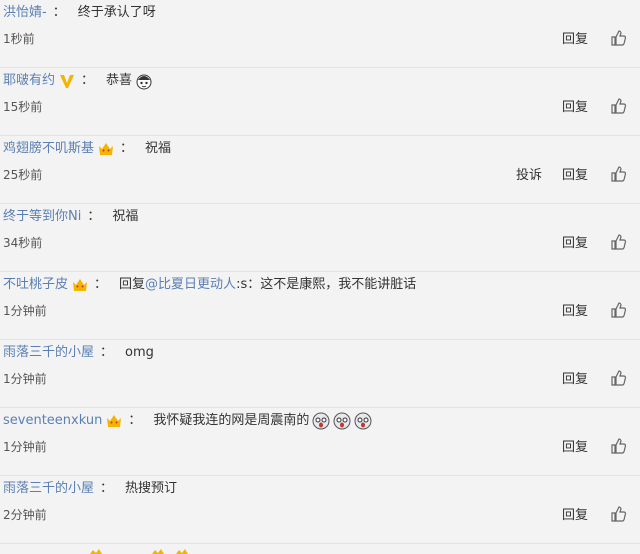 Image resolution: width=640 pixels, height=554 pixels. Describe the element at coordinates (320, 170) in the screenshot. I see `comment-item: 鸡翅膀不叽斯基 ： 祝福 25秒前 投诉 回复` at that location.